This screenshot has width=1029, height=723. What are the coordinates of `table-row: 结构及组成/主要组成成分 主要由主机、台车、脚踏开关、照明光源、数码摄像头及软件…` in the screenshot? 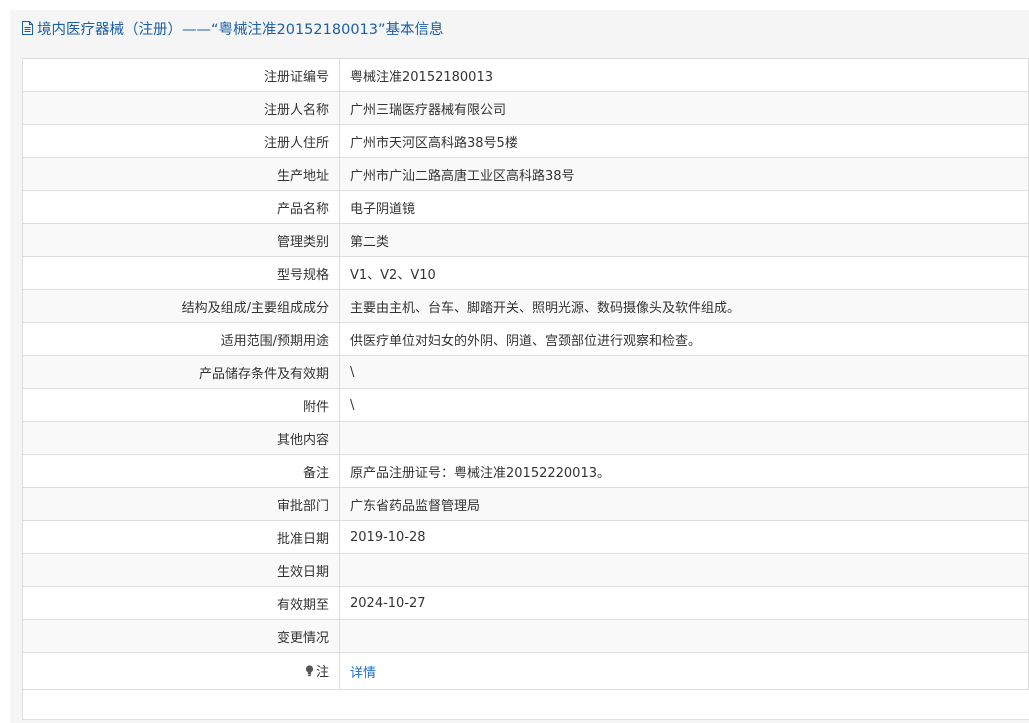 It's located at (525, 306).